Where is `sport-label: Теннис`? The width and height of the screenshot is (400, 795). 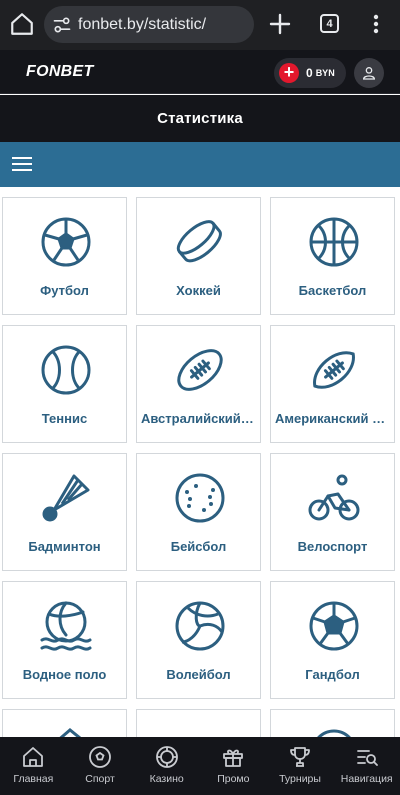 sport-label: Теннис is located at coordinates (64, 418).